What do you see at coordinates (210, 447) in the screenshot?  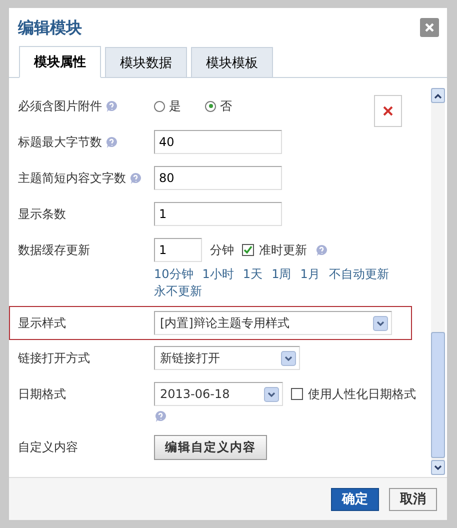 I see `edit-button: 编辑自定义内容` at bounding box center [210, 447].